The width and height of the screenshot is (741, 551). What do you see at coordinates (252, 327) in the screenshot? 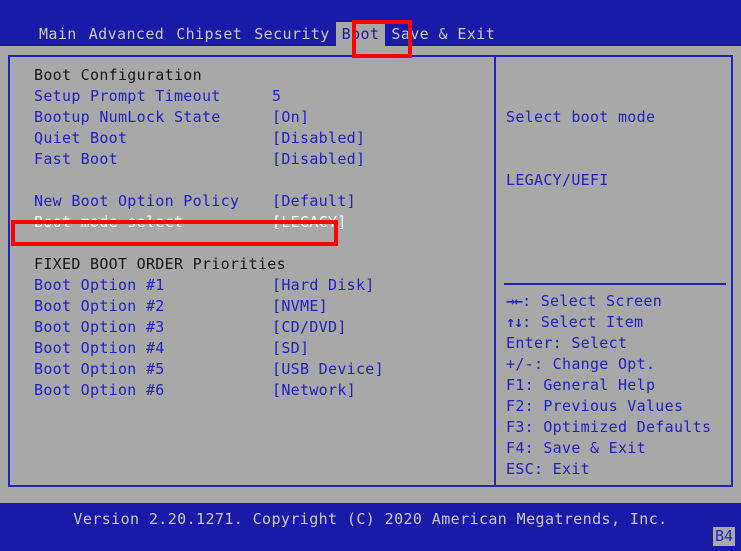
I see `setting-row-boot-option-num3: Boot Option #3 [CD/DVD]` at bounding box center [252, 327].